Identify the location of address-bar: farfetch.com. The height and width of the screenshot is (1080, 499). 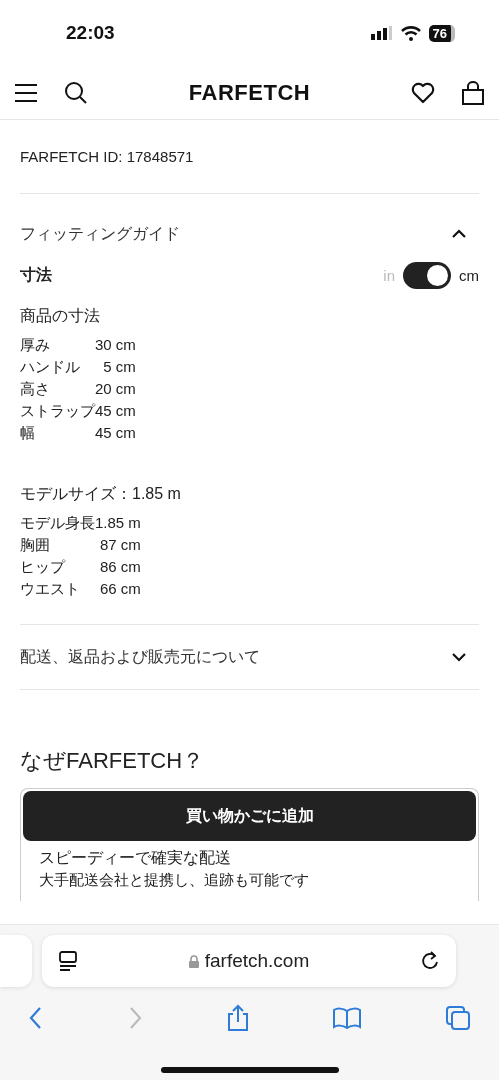
(249, 961).